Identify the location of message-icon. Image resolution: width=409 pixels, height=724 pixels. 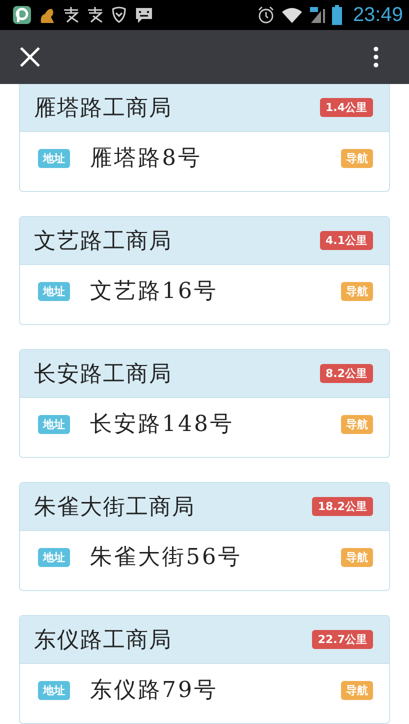
(144, 15).